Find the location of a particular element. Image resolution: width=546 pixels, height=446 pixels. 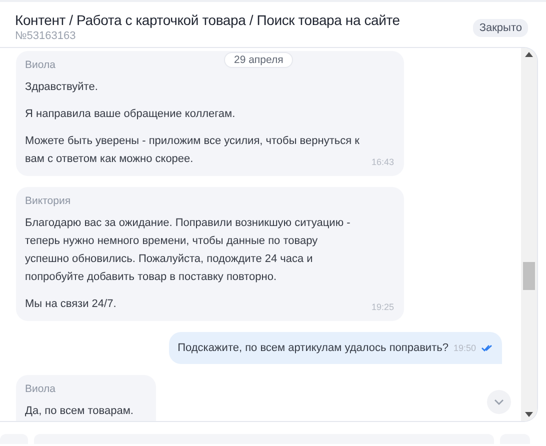

message-text: Здравствуйте. is located at coordinates (61, 87).